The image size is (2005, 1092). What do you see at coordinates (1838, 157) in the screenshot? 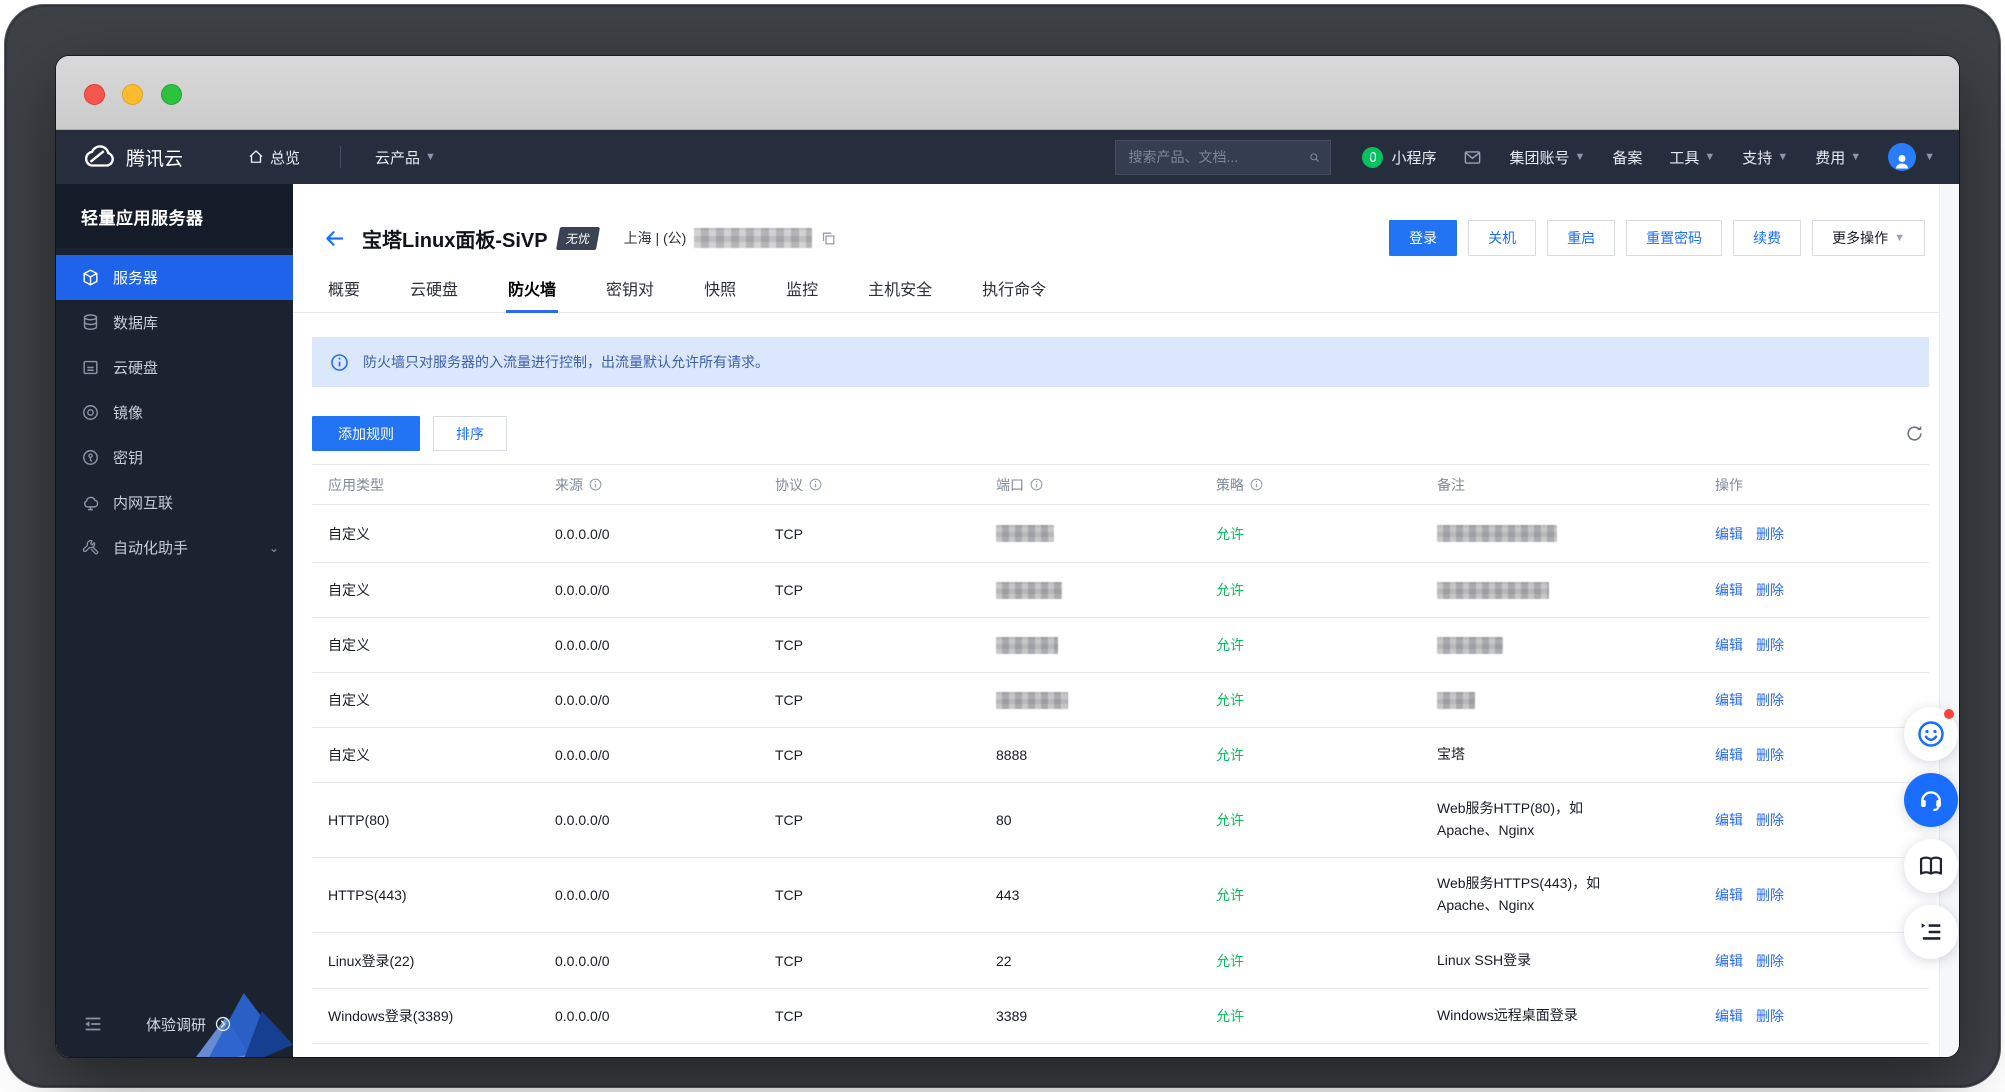
I see `nav-menu-item: 费用 ▼` at bounding box center [1838, 157].